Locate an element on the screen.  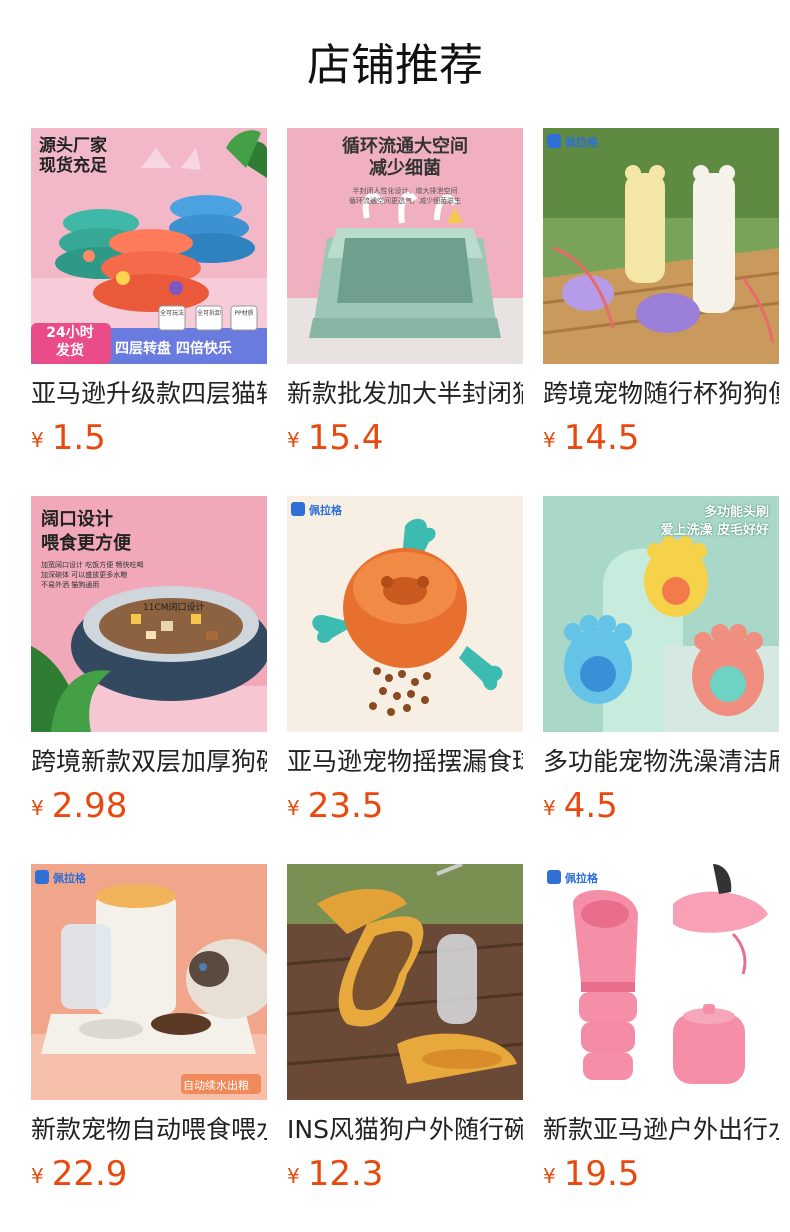
price-value: 12.3 is located at coordinates (345, 1174).